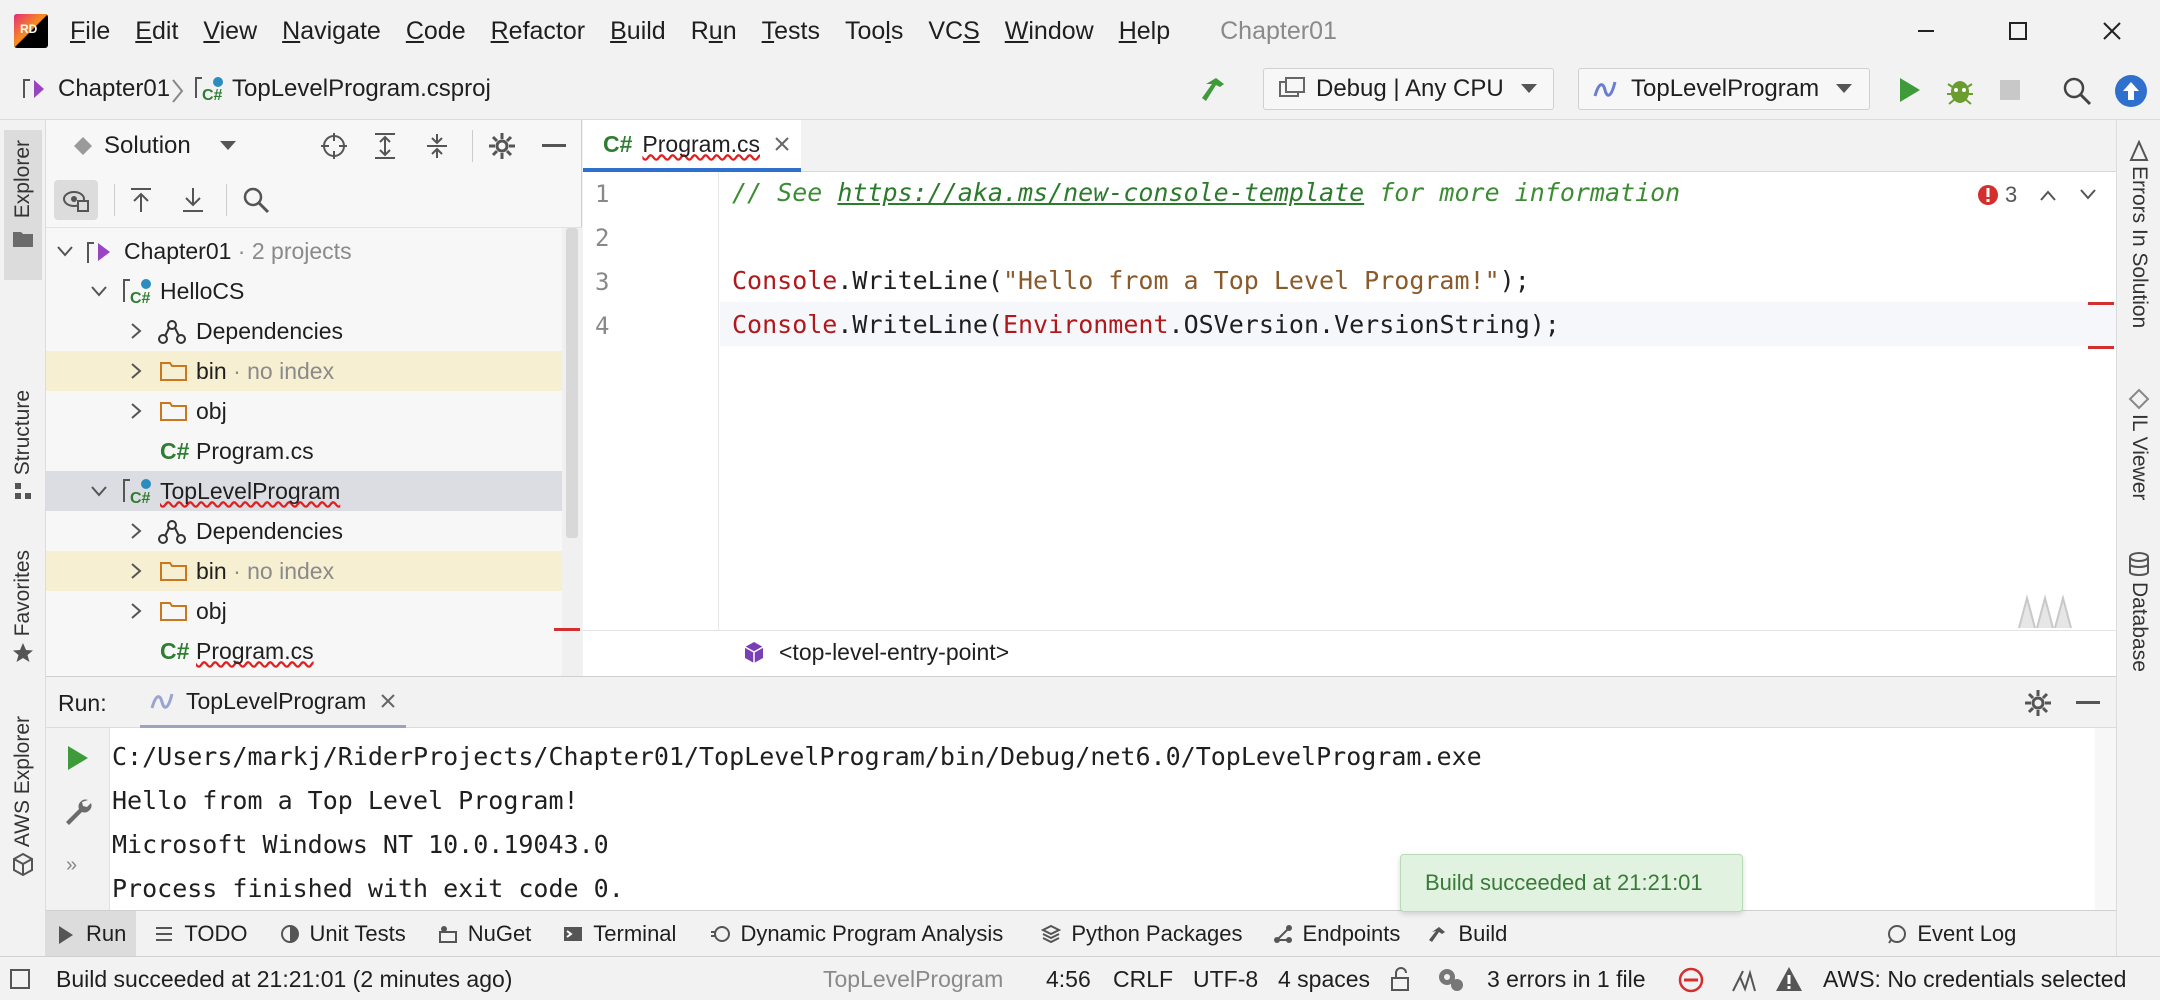 The height and width of the screenshot is (1000, 2160). Describe the element at coordinates (1960, 90) in the screenshot. I see `debug-bug-icon` at that location.